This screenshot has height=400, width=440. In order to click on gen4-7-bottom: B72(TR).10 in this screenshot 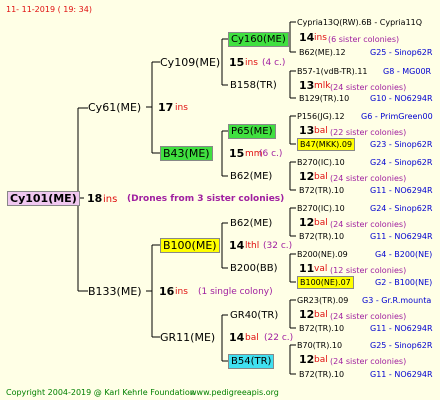, I will do `click(322, 328)`.